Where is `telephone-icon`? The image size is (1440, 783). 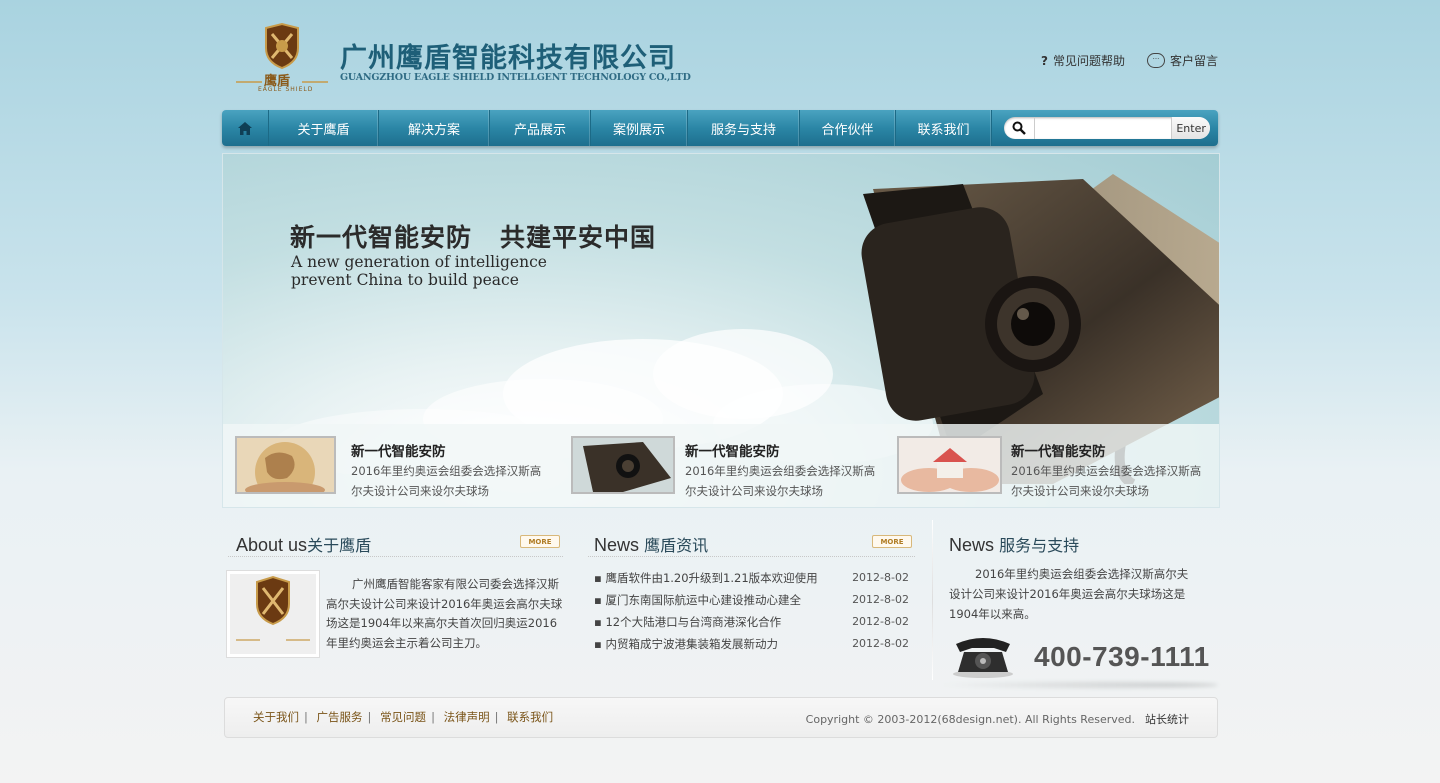 telephone-icon is located at coordinates (983, 658).